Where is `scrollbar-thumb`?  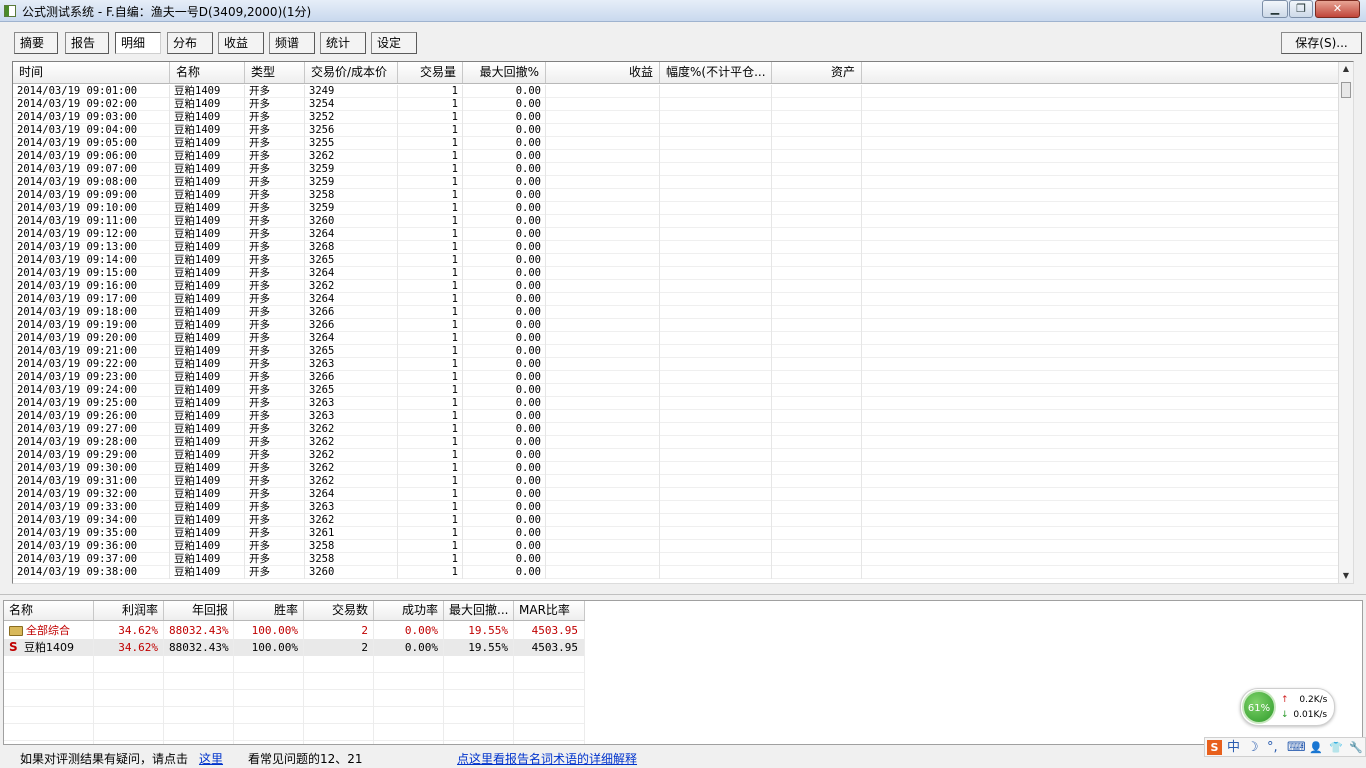
scrollbar-thumb is located at coordinates (1346, 90).